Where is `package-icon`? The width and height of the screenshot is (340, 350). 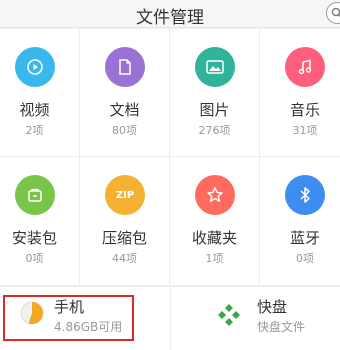
package-icon is located at coordinates (35, 195).